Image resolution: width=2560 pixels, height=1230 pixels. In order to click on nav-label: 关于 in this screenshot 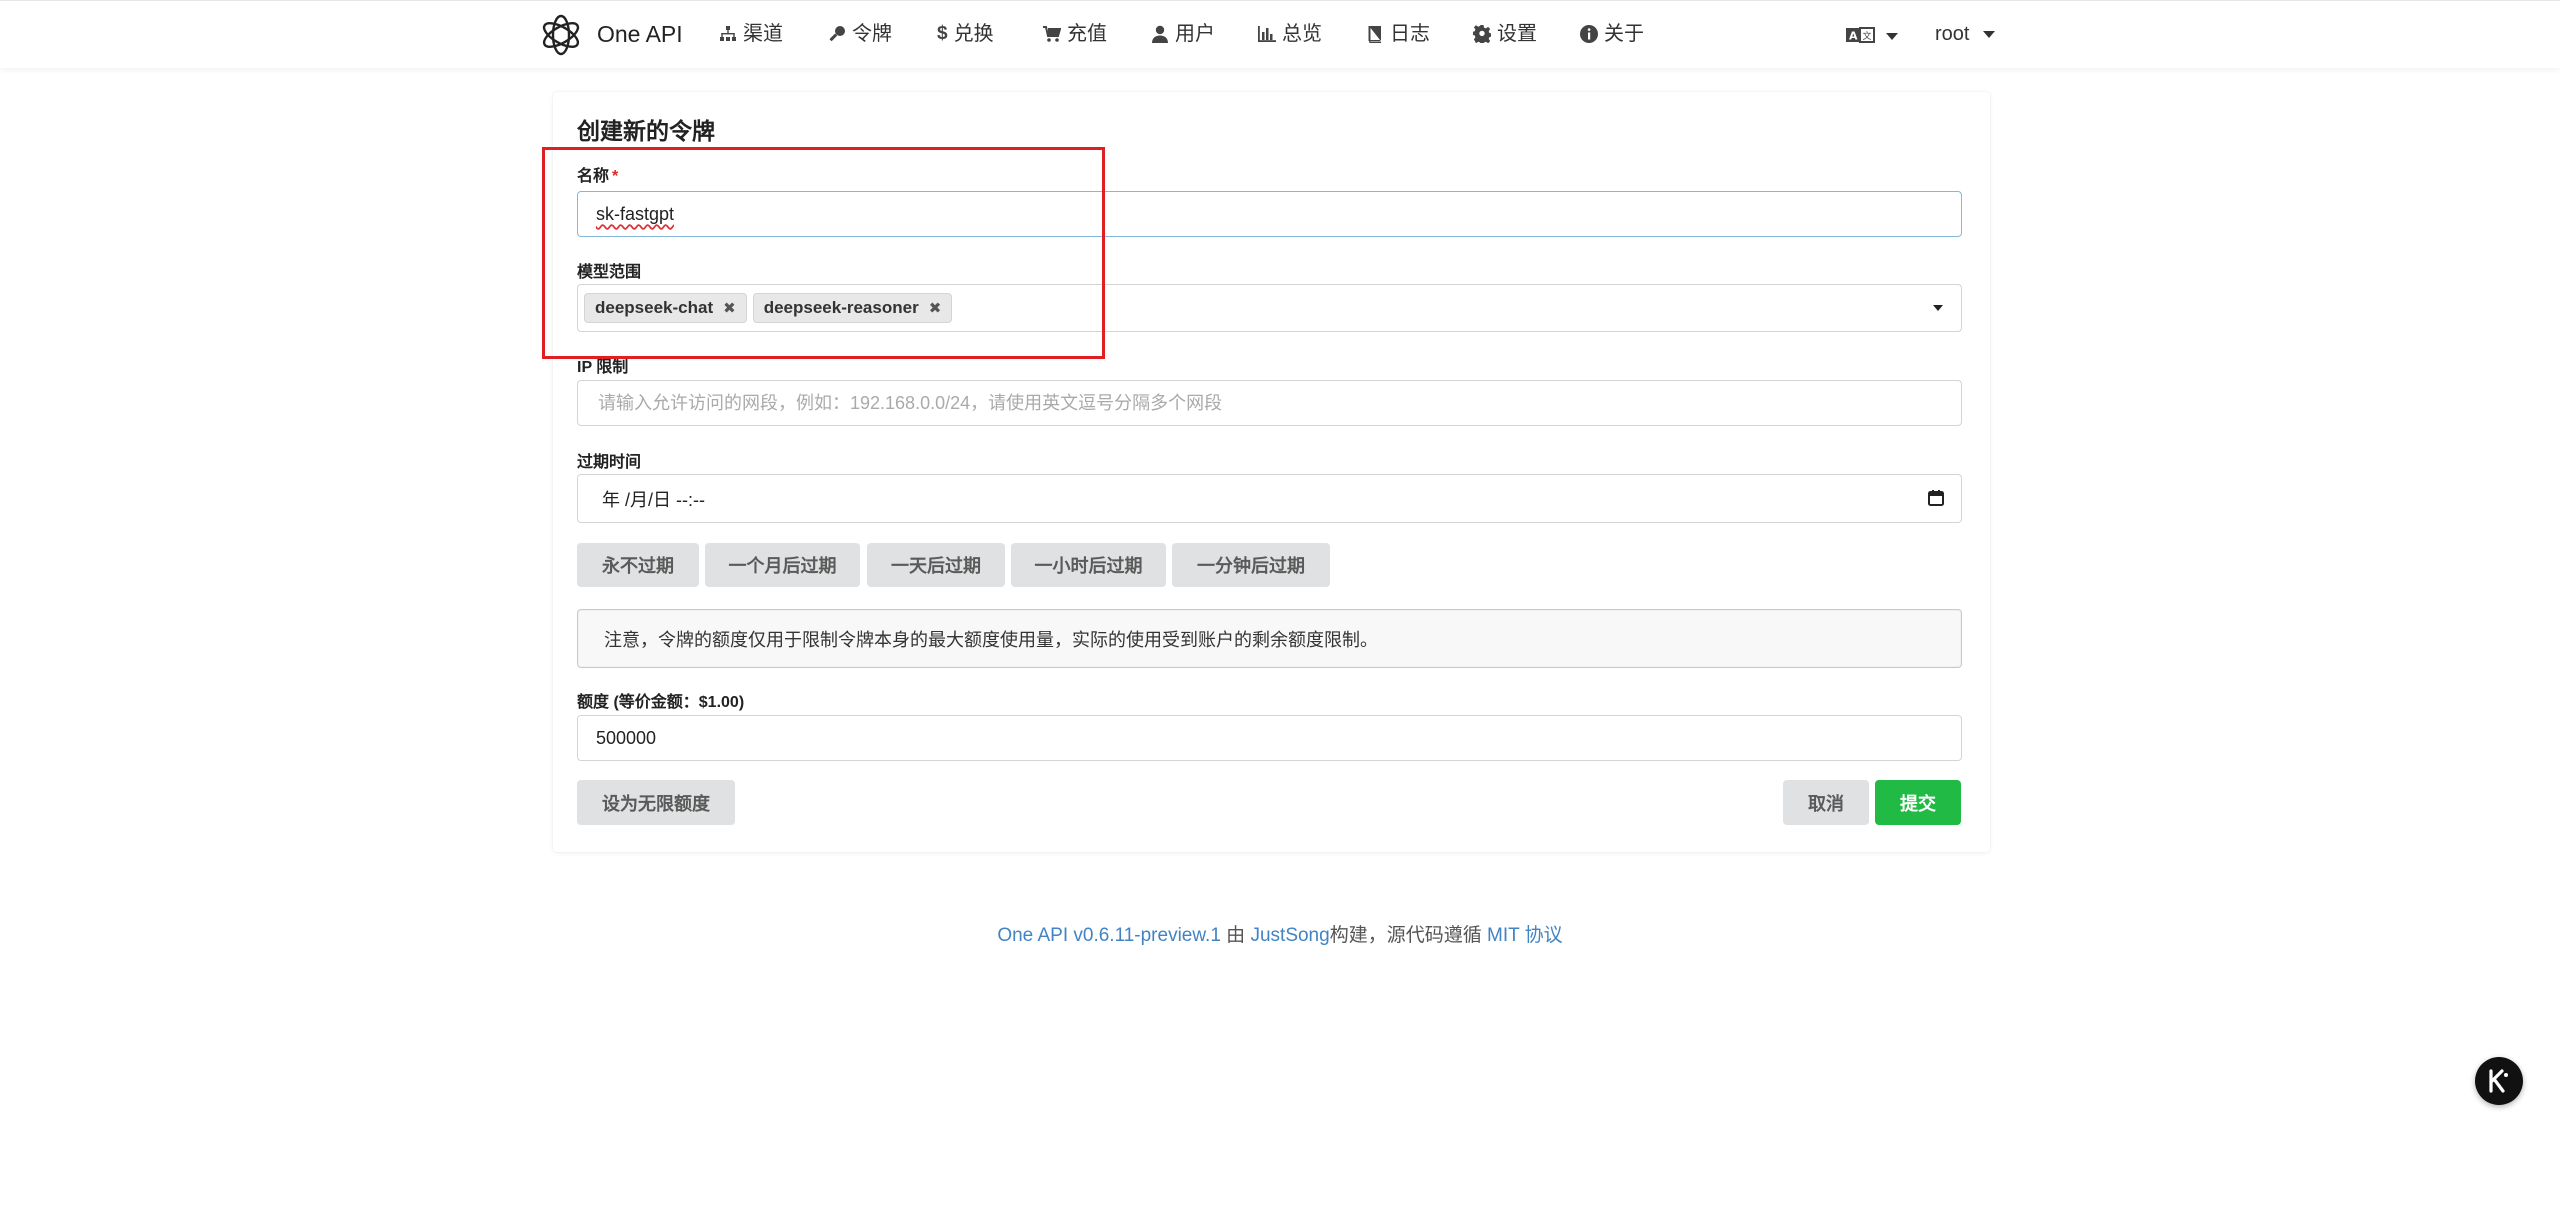, I will do `click(1624, 34)`.